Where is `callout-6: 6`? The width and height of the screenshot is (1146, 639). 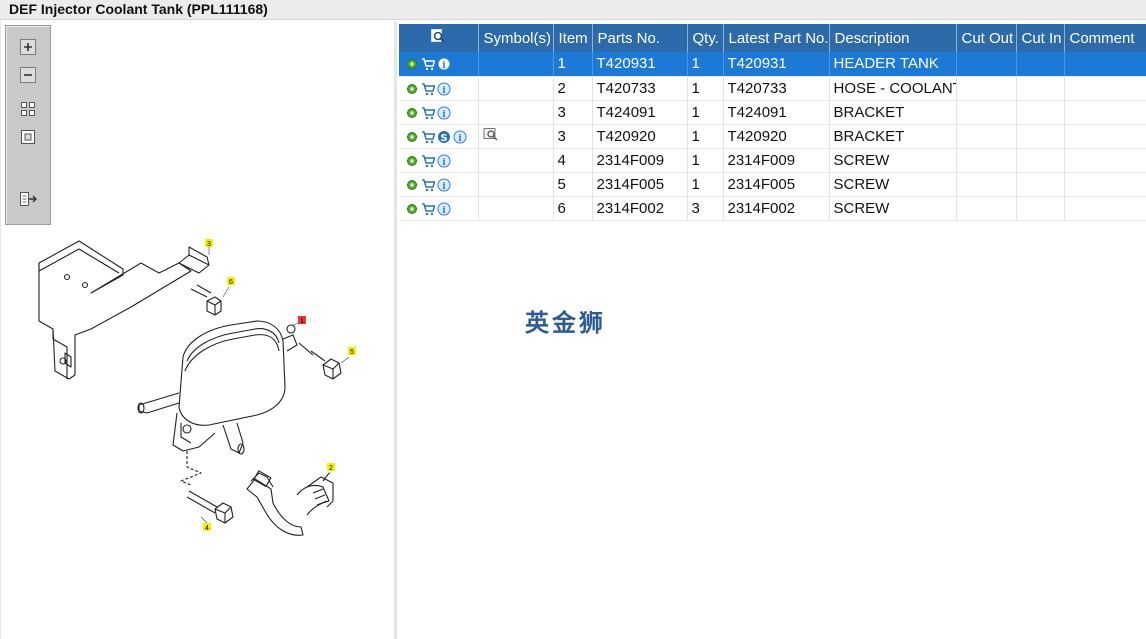 callout-6: 6 is located at coordinates (228, 287).